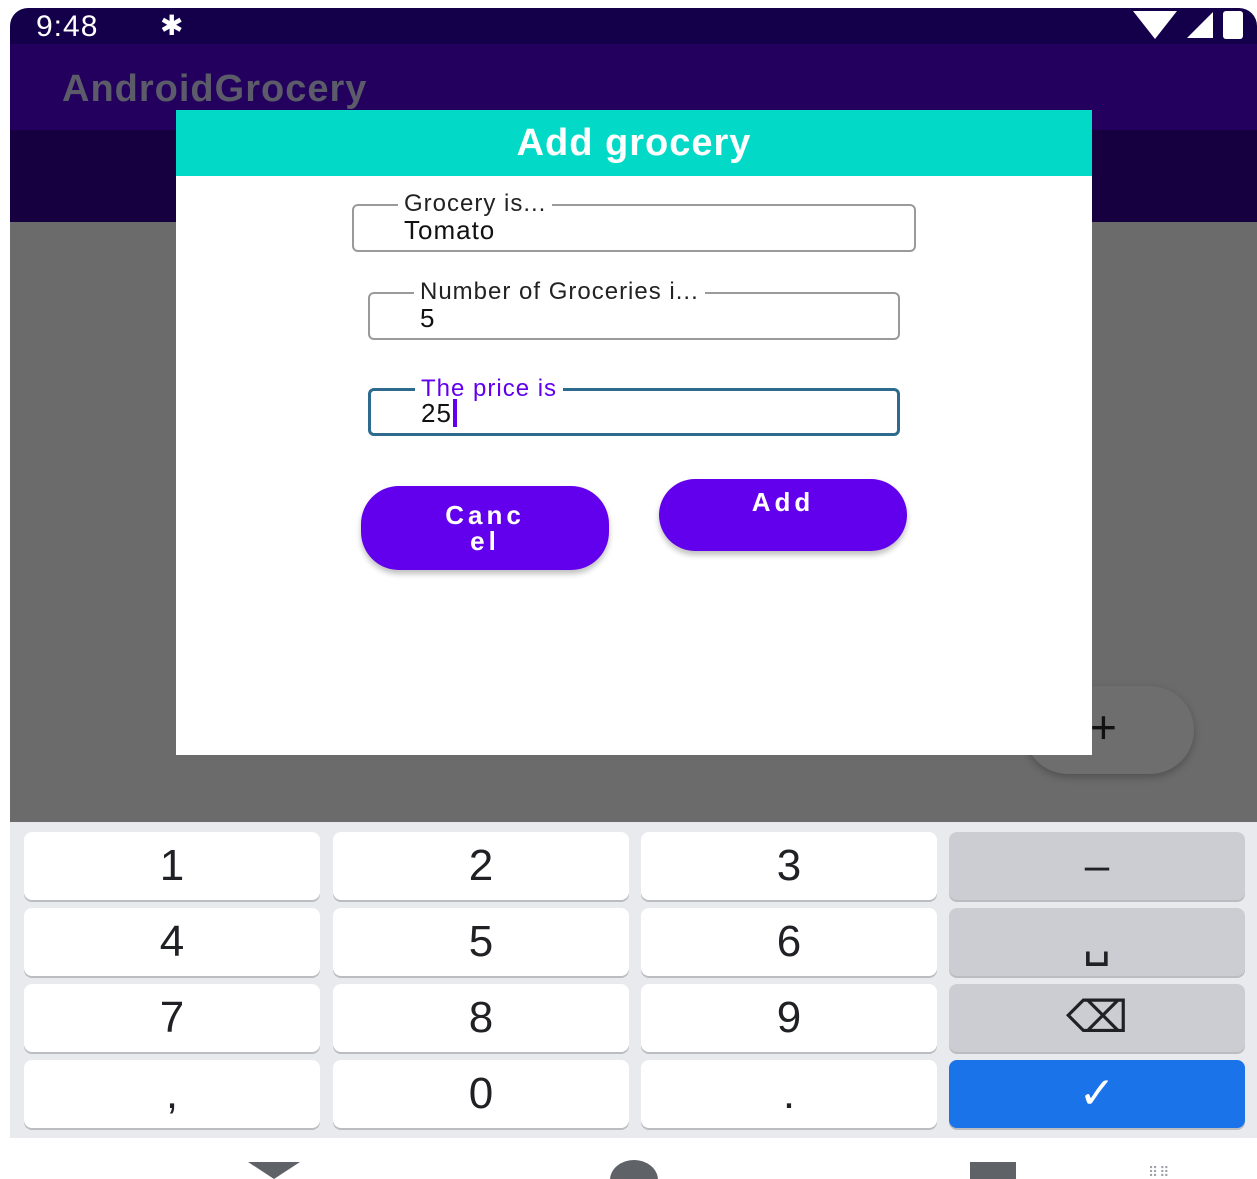 The image size is (1257, 1179). Describe the element at coordinates (215, 89) in the screenshot. I see `app-title: AndroidGrocery` at that location.